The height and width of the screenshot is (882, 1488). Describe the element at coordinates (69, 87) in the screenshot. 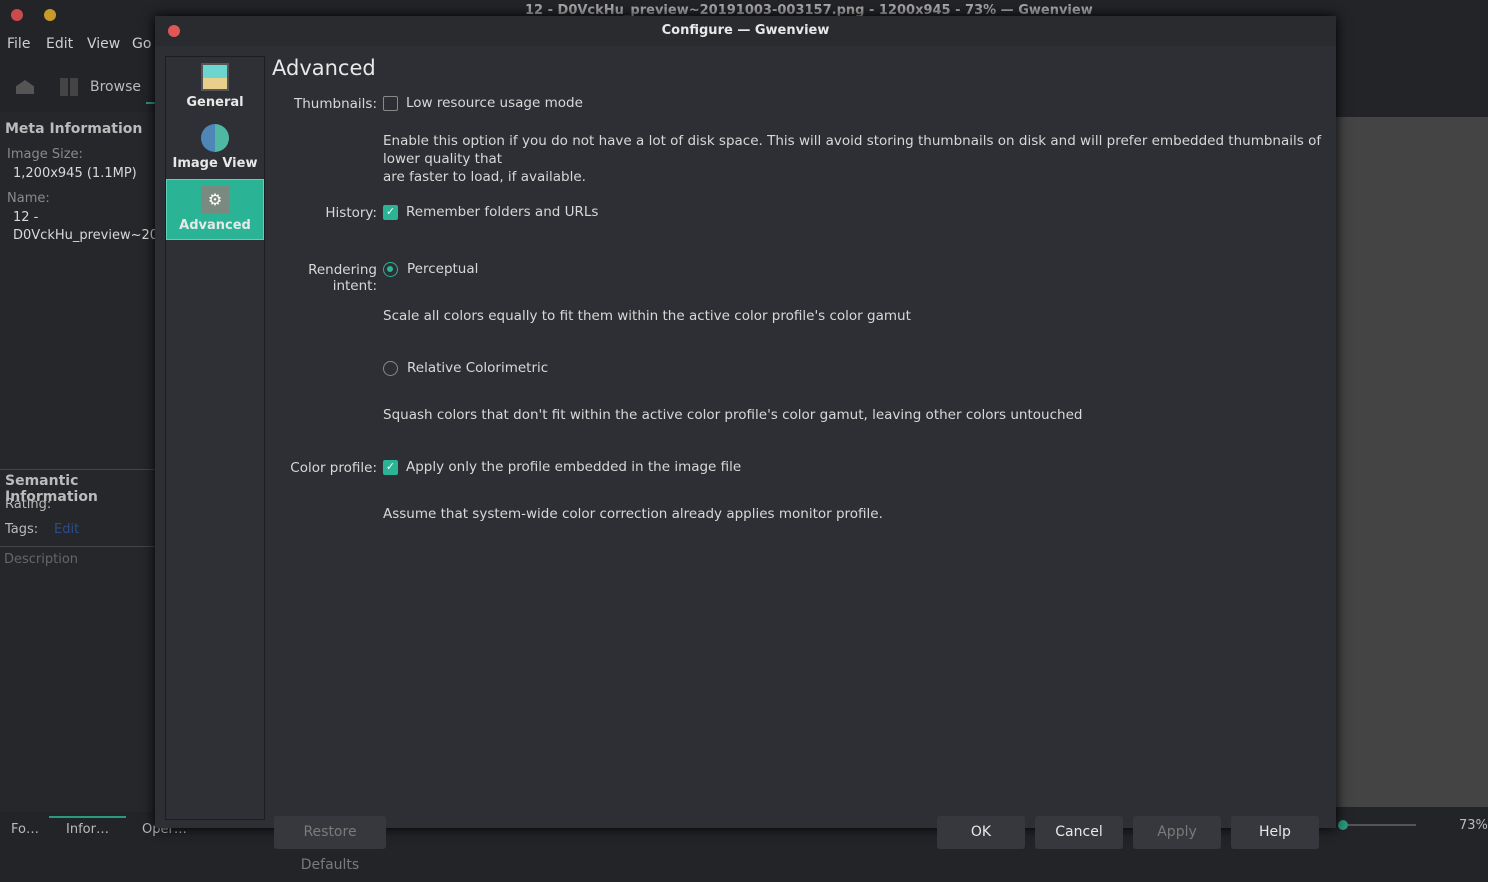

I see `grid-icon` at that location.